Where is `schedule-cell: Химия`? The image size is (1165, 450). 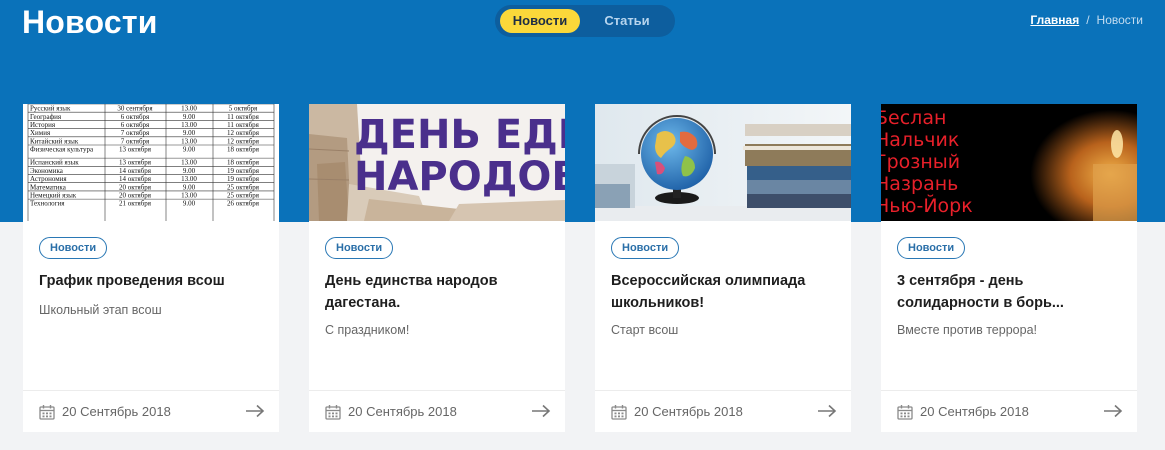 schedule-cell: Химия is located at coordinates (40, 133).